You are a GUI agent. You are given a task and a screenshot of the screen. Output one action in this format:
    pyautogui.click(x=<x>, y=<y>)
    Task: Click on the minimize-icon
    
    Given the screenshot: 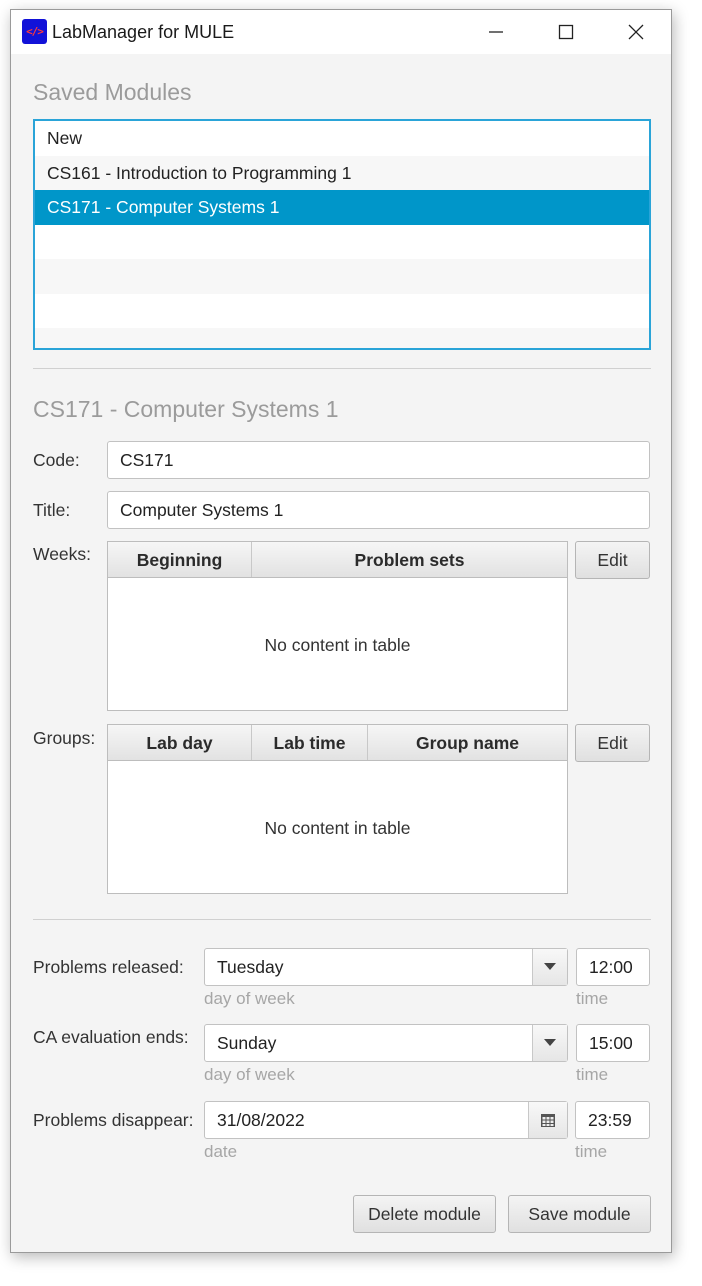 What is the action you would take?
    pyautogui.click(x=496, y=32)
    